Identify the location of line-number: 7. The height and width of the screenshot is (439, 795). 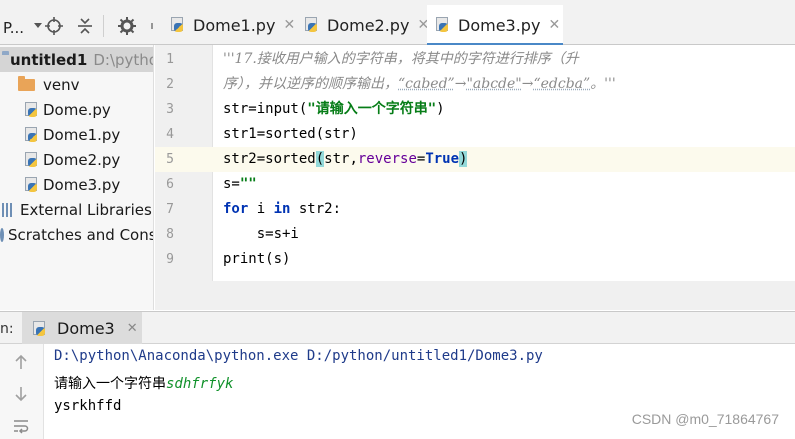
(170, 209).